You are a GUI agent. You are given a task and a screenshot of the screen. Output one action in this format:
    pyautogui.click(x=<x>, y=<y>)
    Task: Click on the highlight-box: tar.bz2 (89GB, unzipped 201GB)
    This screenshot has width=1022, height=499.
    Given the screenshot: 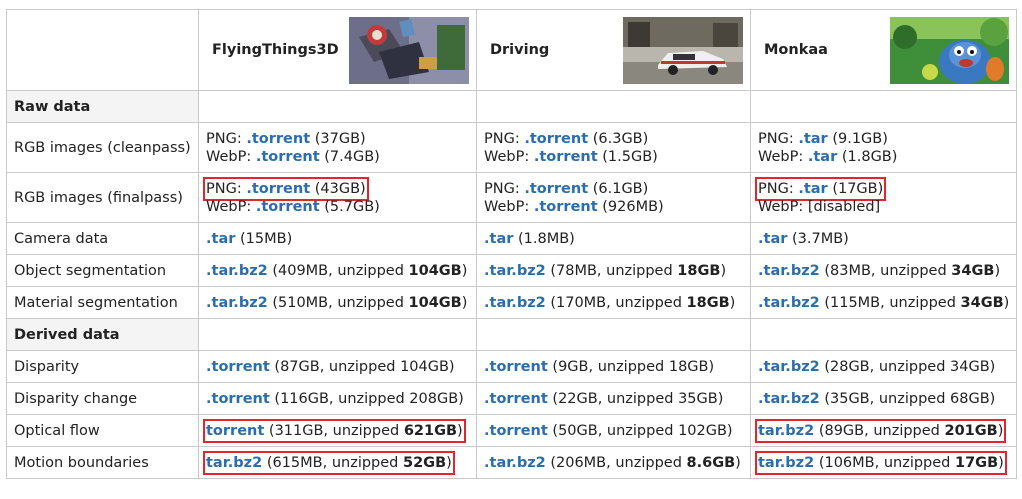 What is the action you would take?
    pyautogui.click(x=880, y=430)
    